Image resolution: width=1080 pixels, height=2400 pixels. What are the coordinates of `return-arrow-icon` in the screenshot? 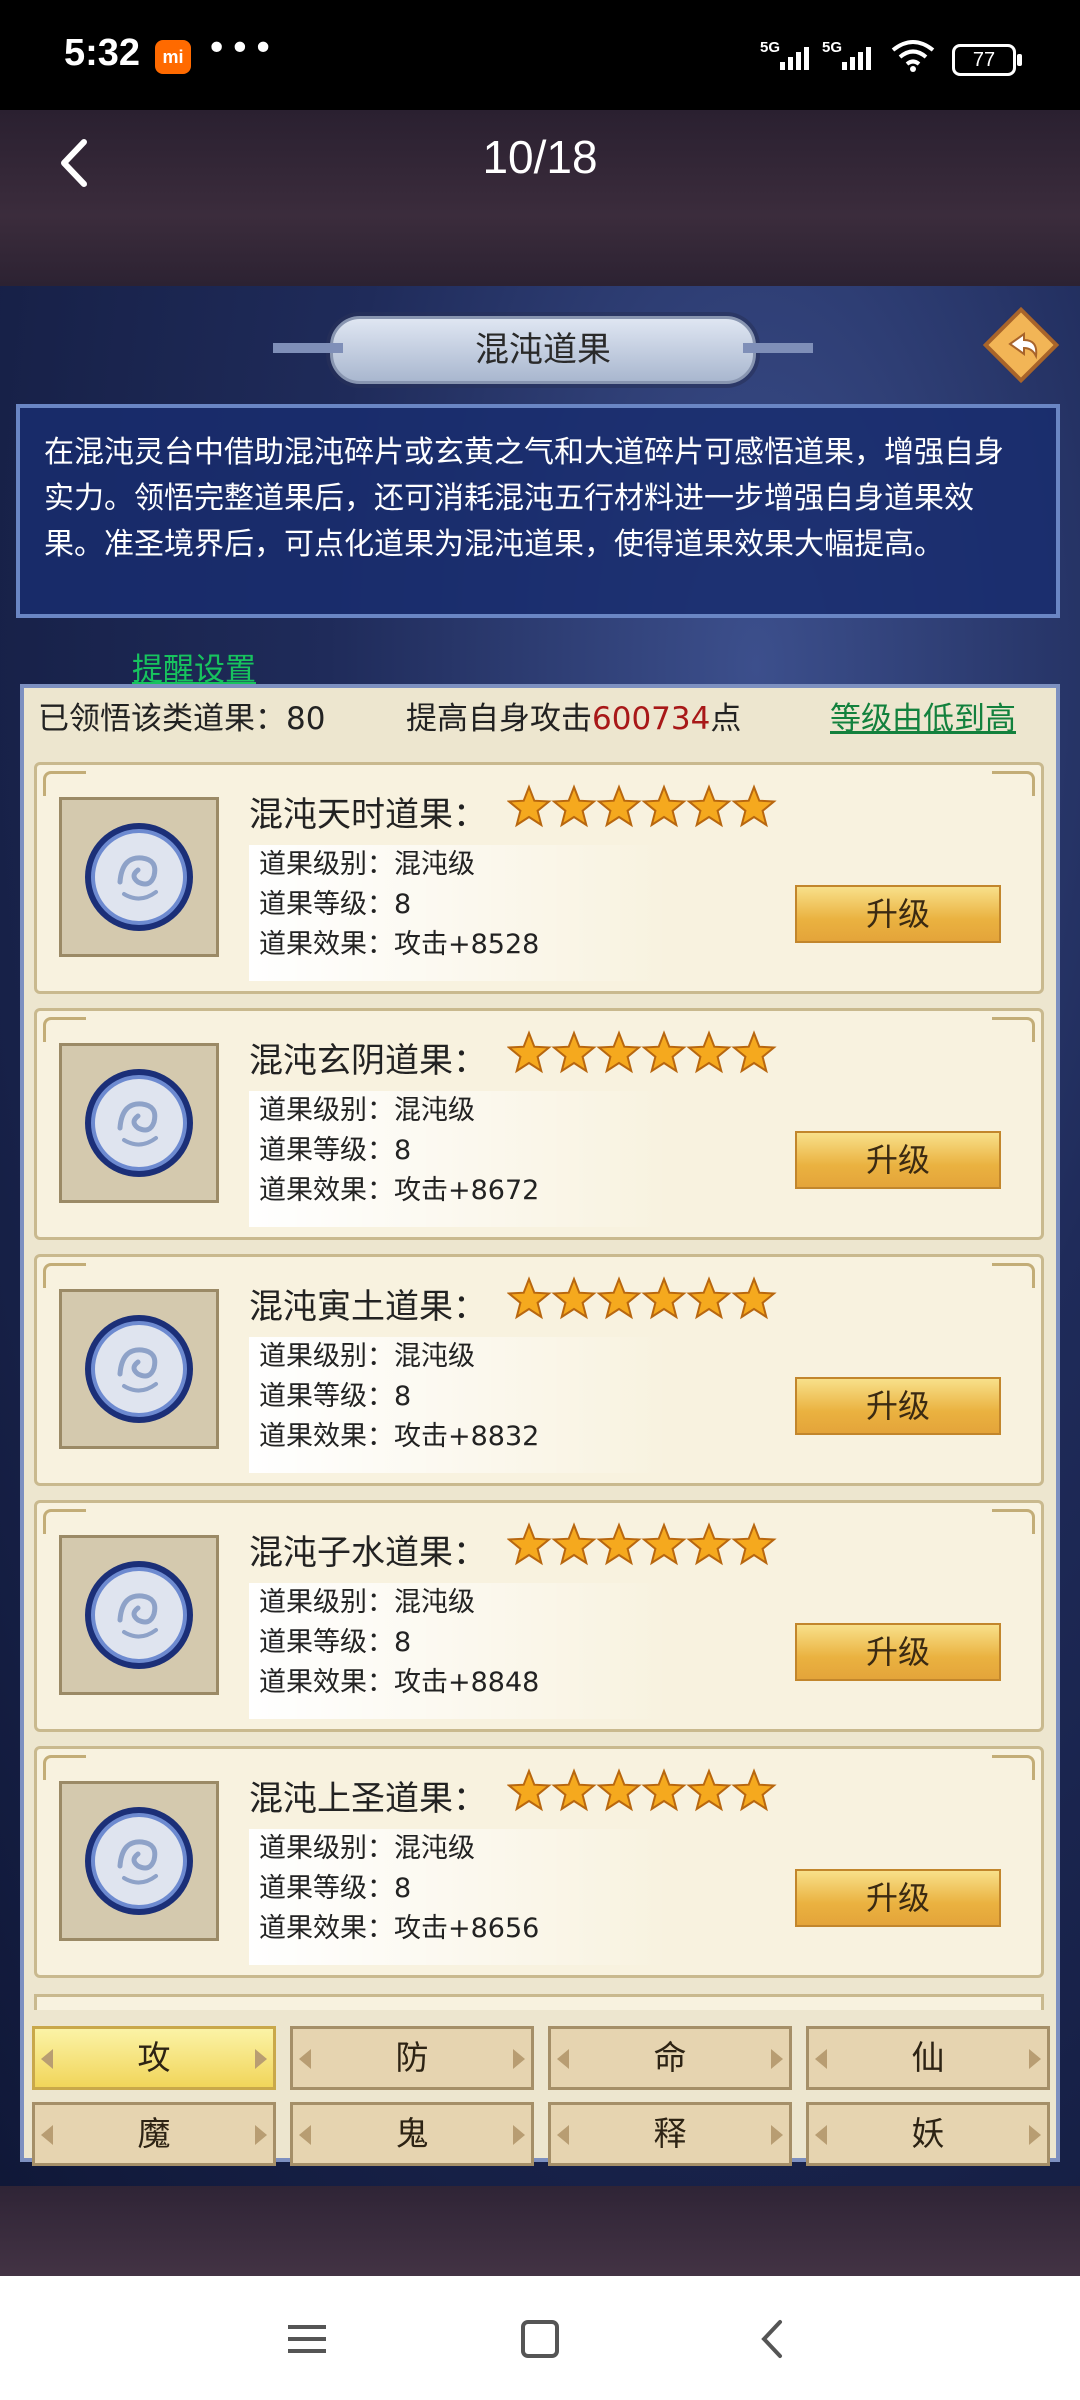 It's located at (1021, 345).